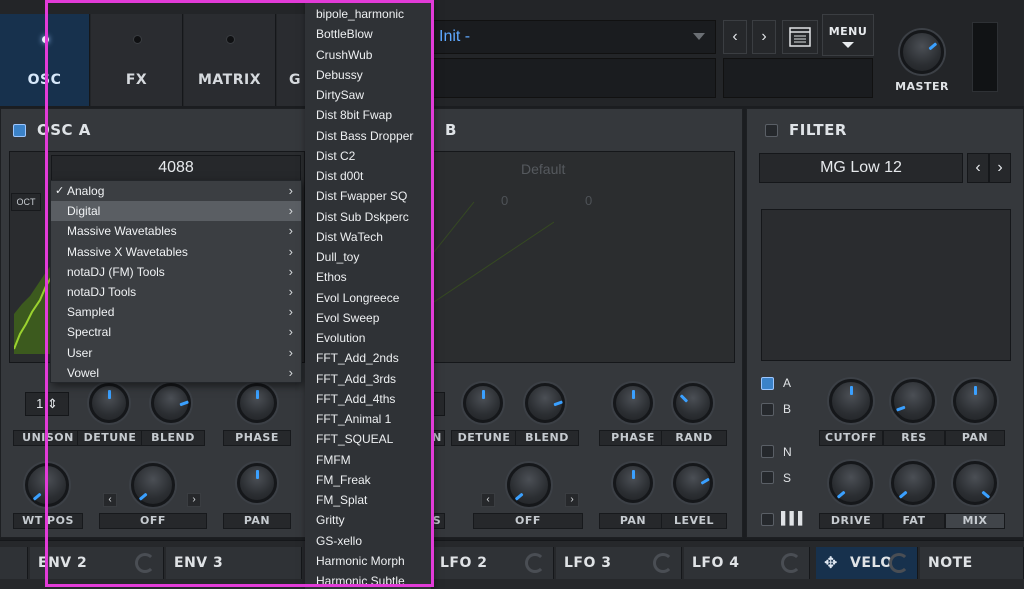 This screenshot has height=589, width=1024. I want to click on filter-enable-checkbox, so click(771, 130).